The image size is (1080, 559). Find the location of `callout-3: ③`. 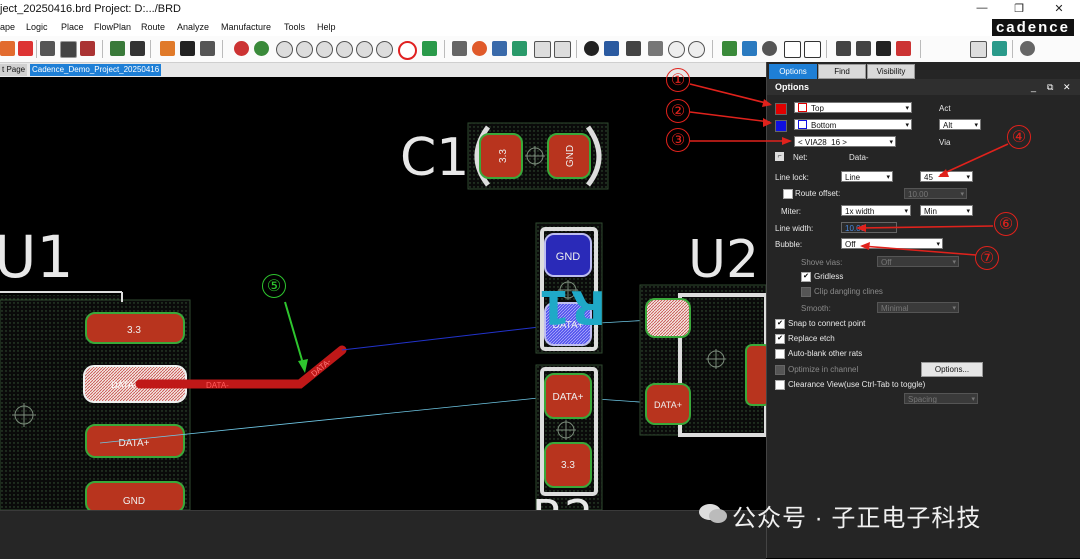

callout-3: ③ is located at coordinates (678, 140).